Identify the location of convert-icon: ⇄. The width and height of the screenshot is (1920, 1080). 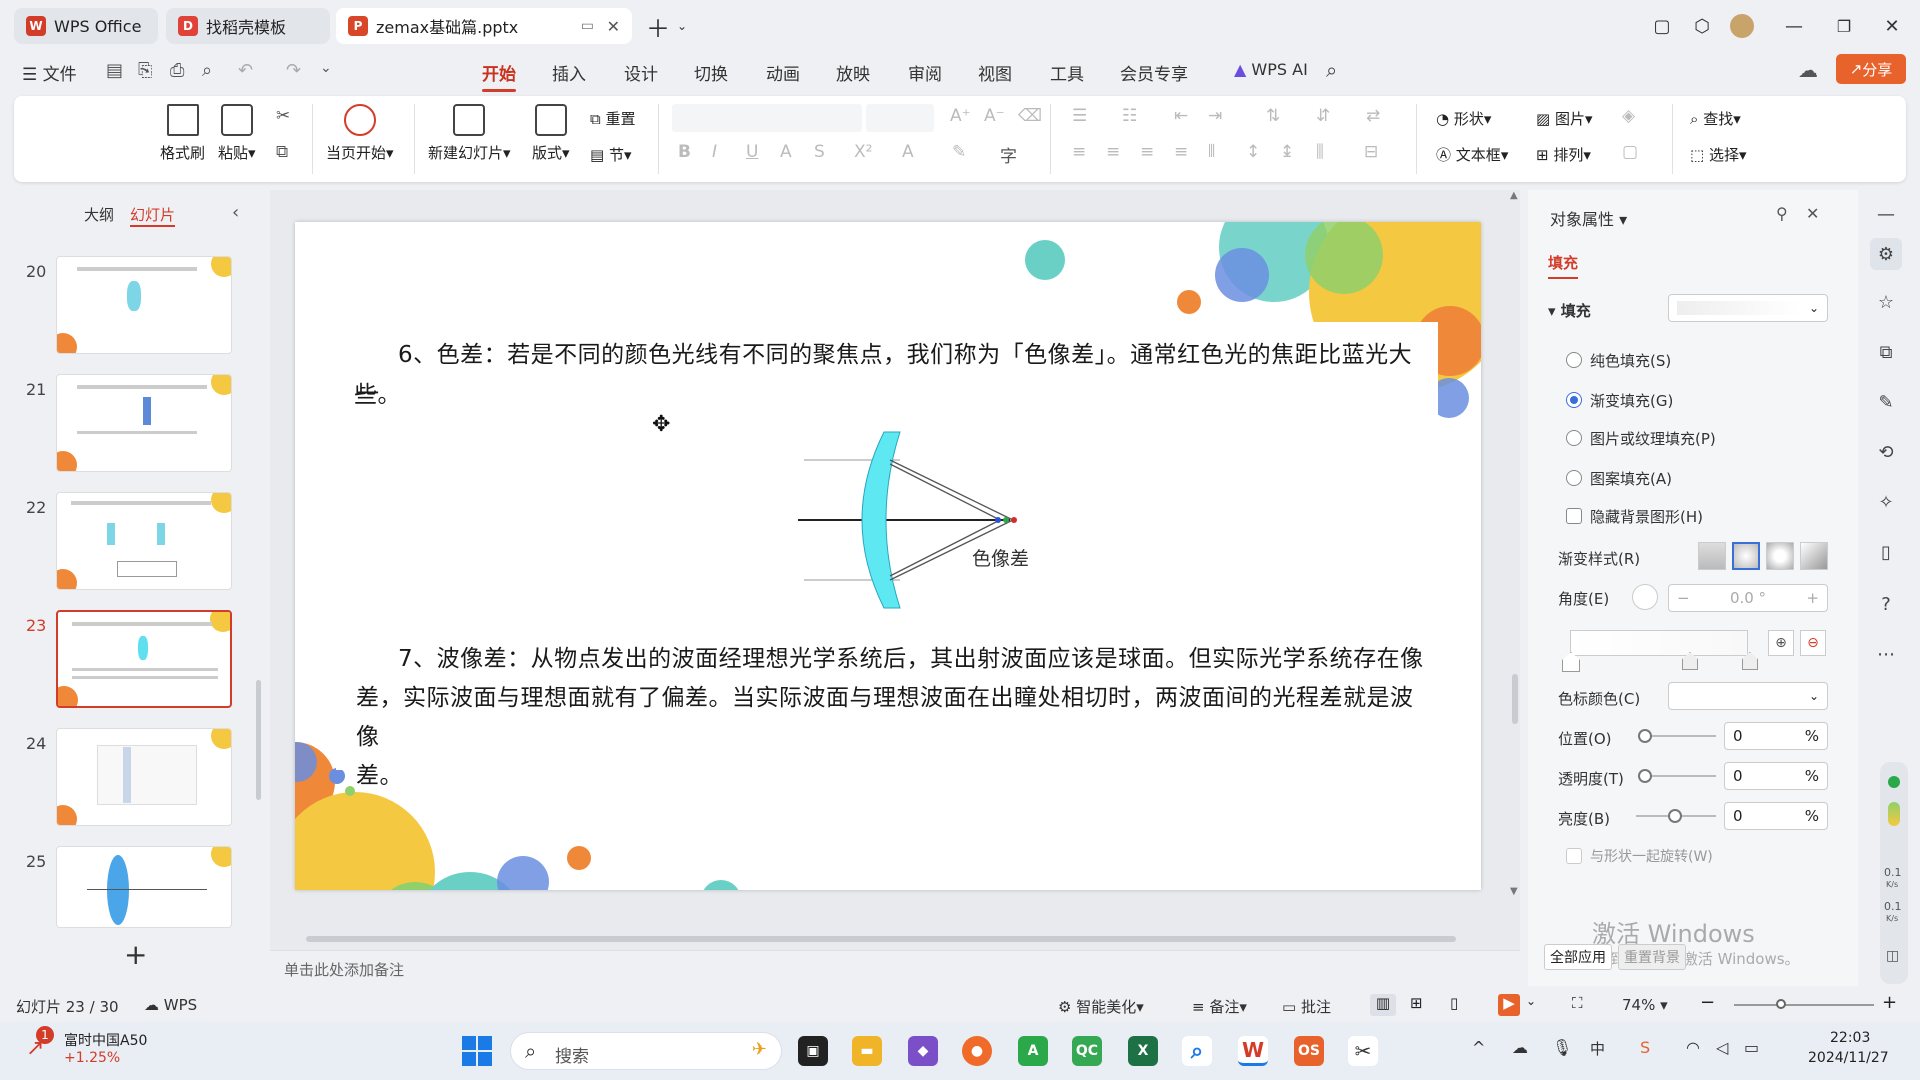
(1373, 116).